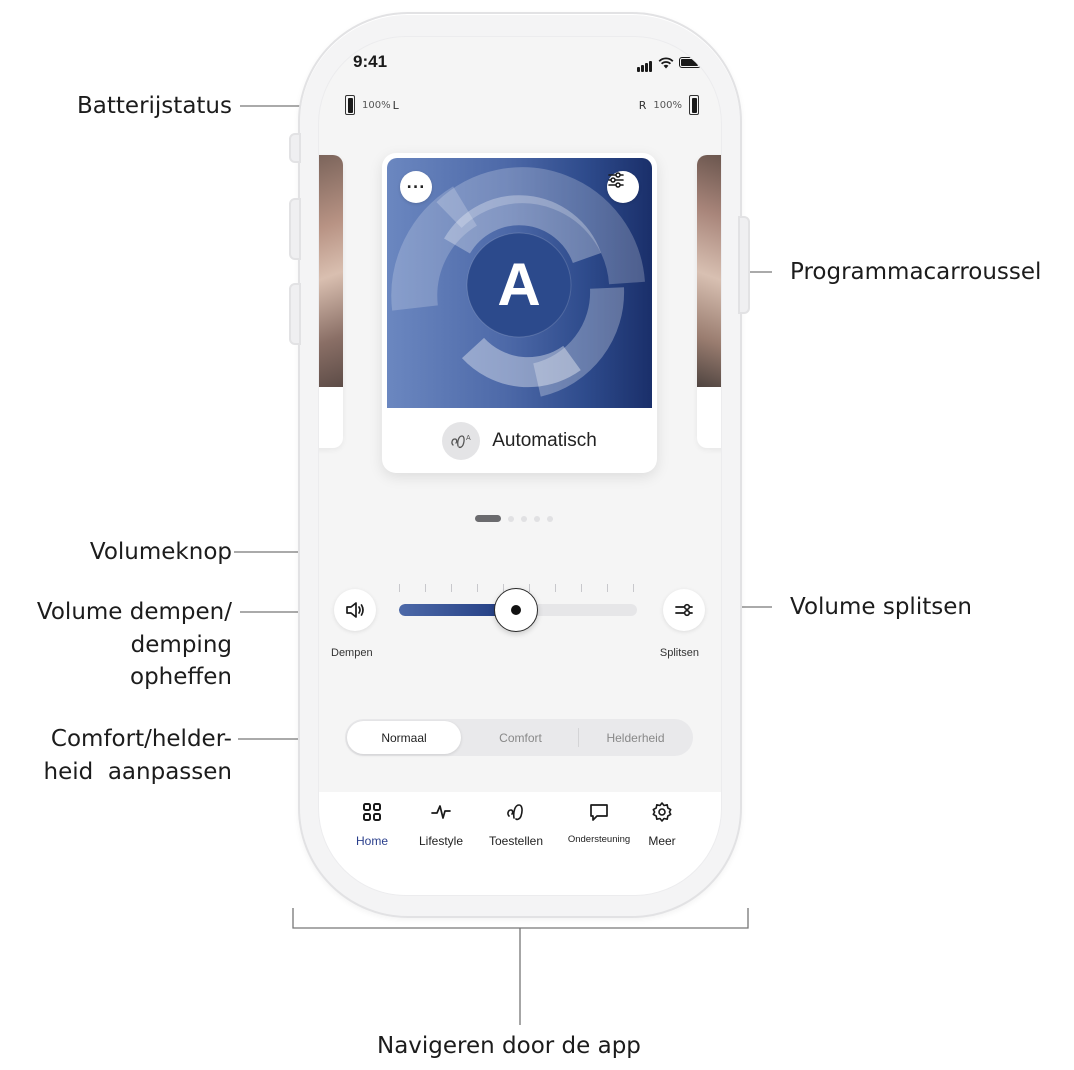  I want to click on carousel-card-next, so click(709, 301).